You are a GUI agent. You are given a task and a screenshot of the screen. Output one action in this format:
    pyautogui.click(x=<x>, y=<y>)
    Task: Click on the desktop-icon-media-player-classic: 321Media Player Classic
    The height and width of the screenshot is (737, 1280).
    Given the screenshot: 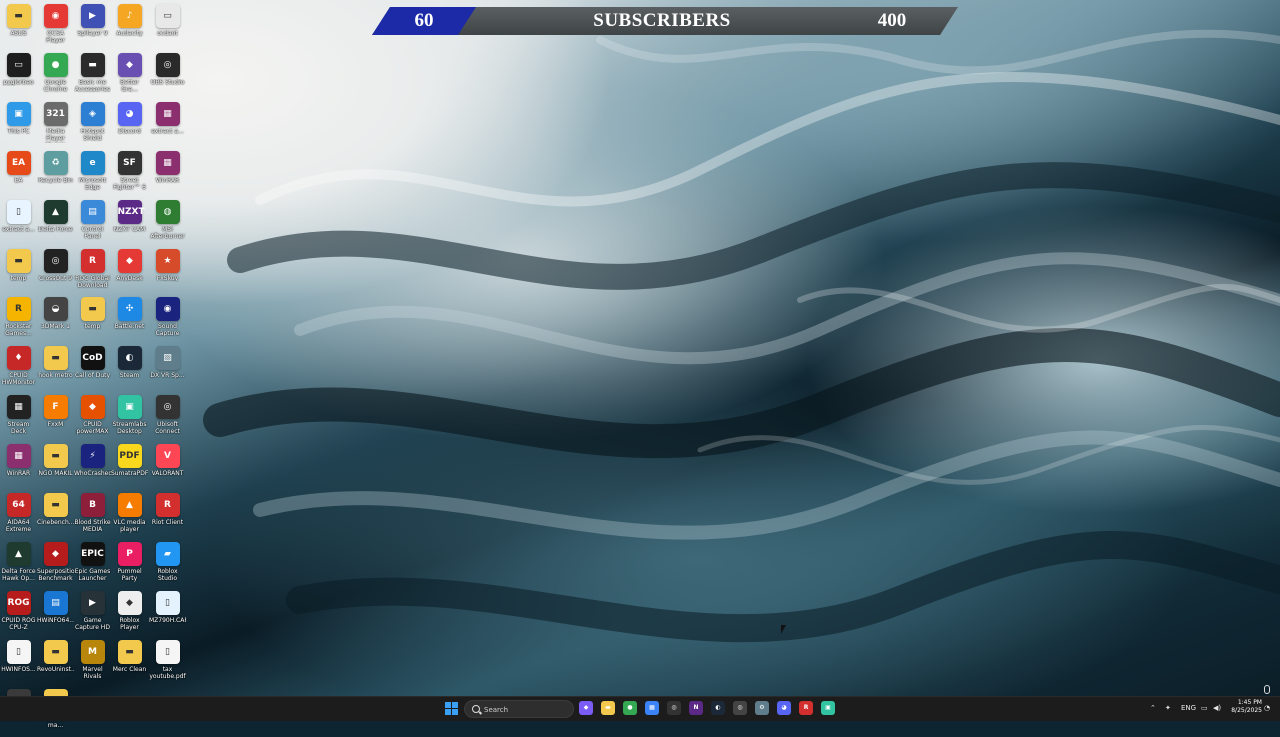 What is the action you would take?
    pyautogui.click(x=55, y=125)
    